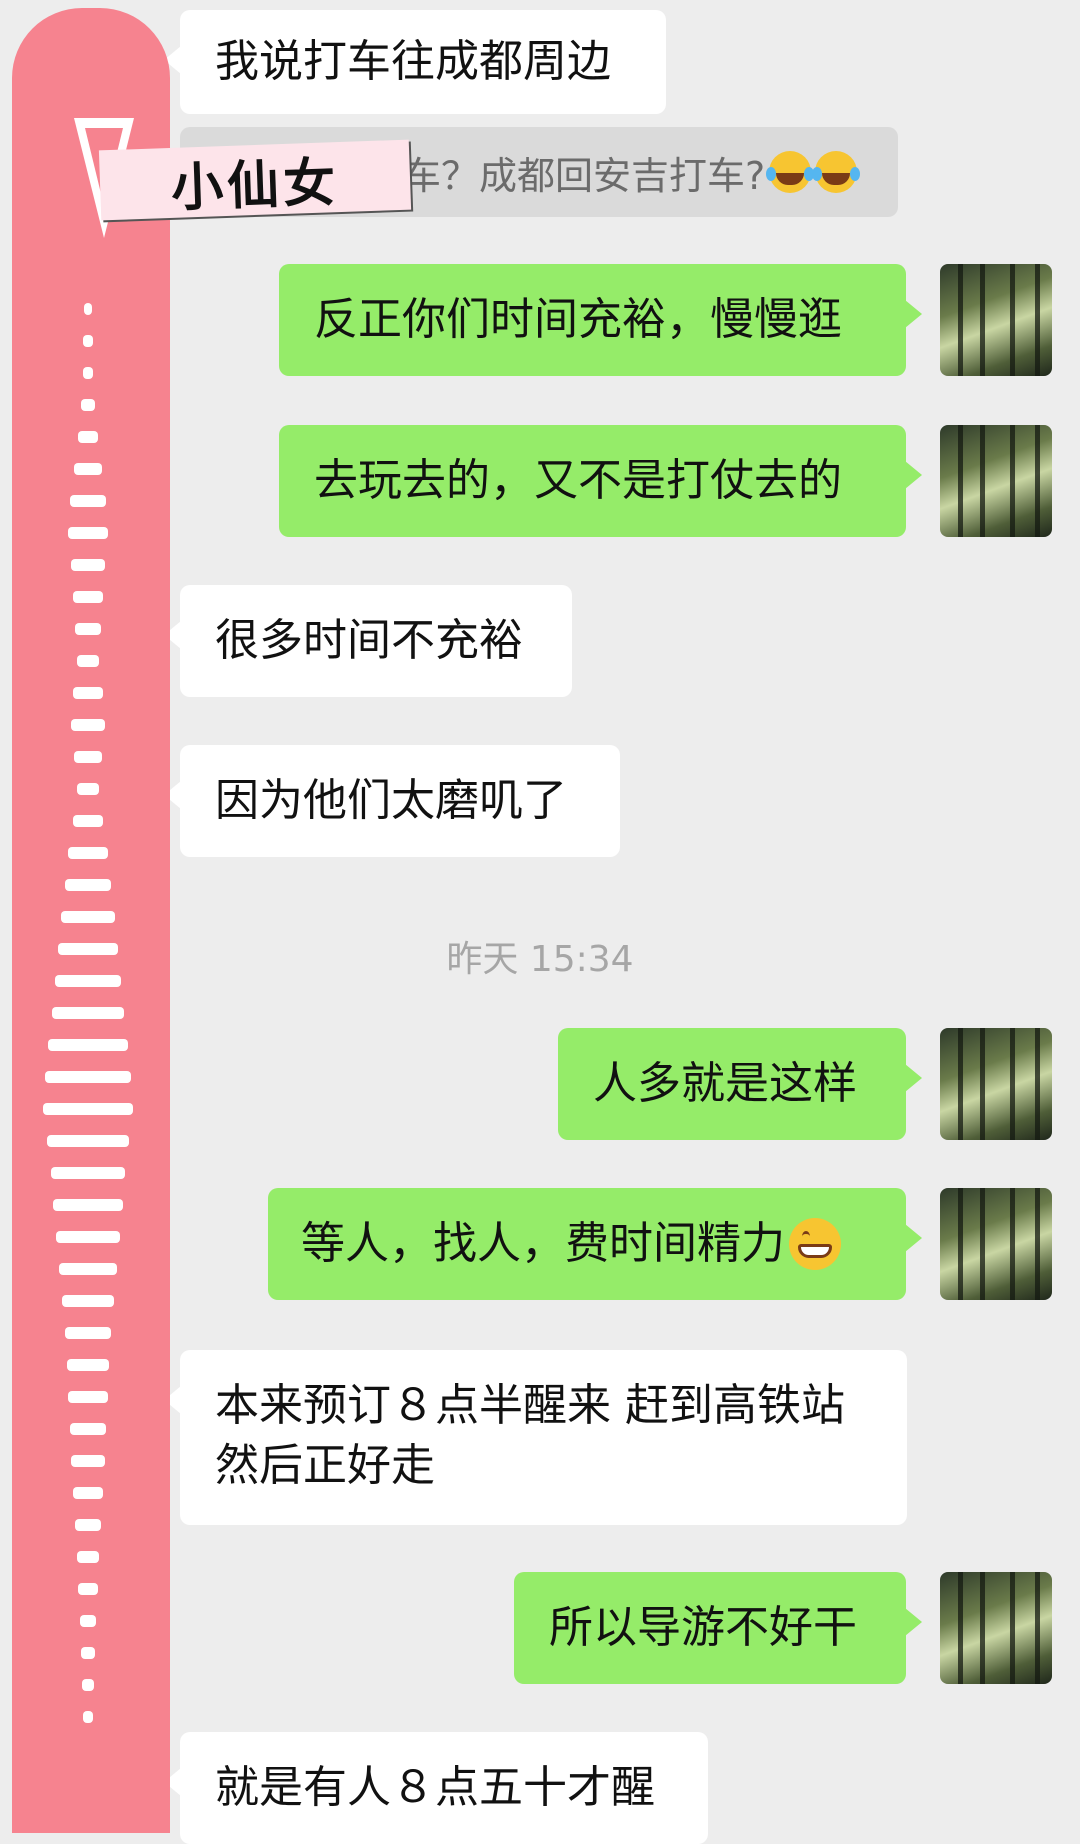 This screenshot has height=1844, width=1080. Describe the element at coordinates (535, 1437) in the screenshot. I see `incoming-message: 本来预订８点半醒来 赶到高铁站 然后正好走` at that location.